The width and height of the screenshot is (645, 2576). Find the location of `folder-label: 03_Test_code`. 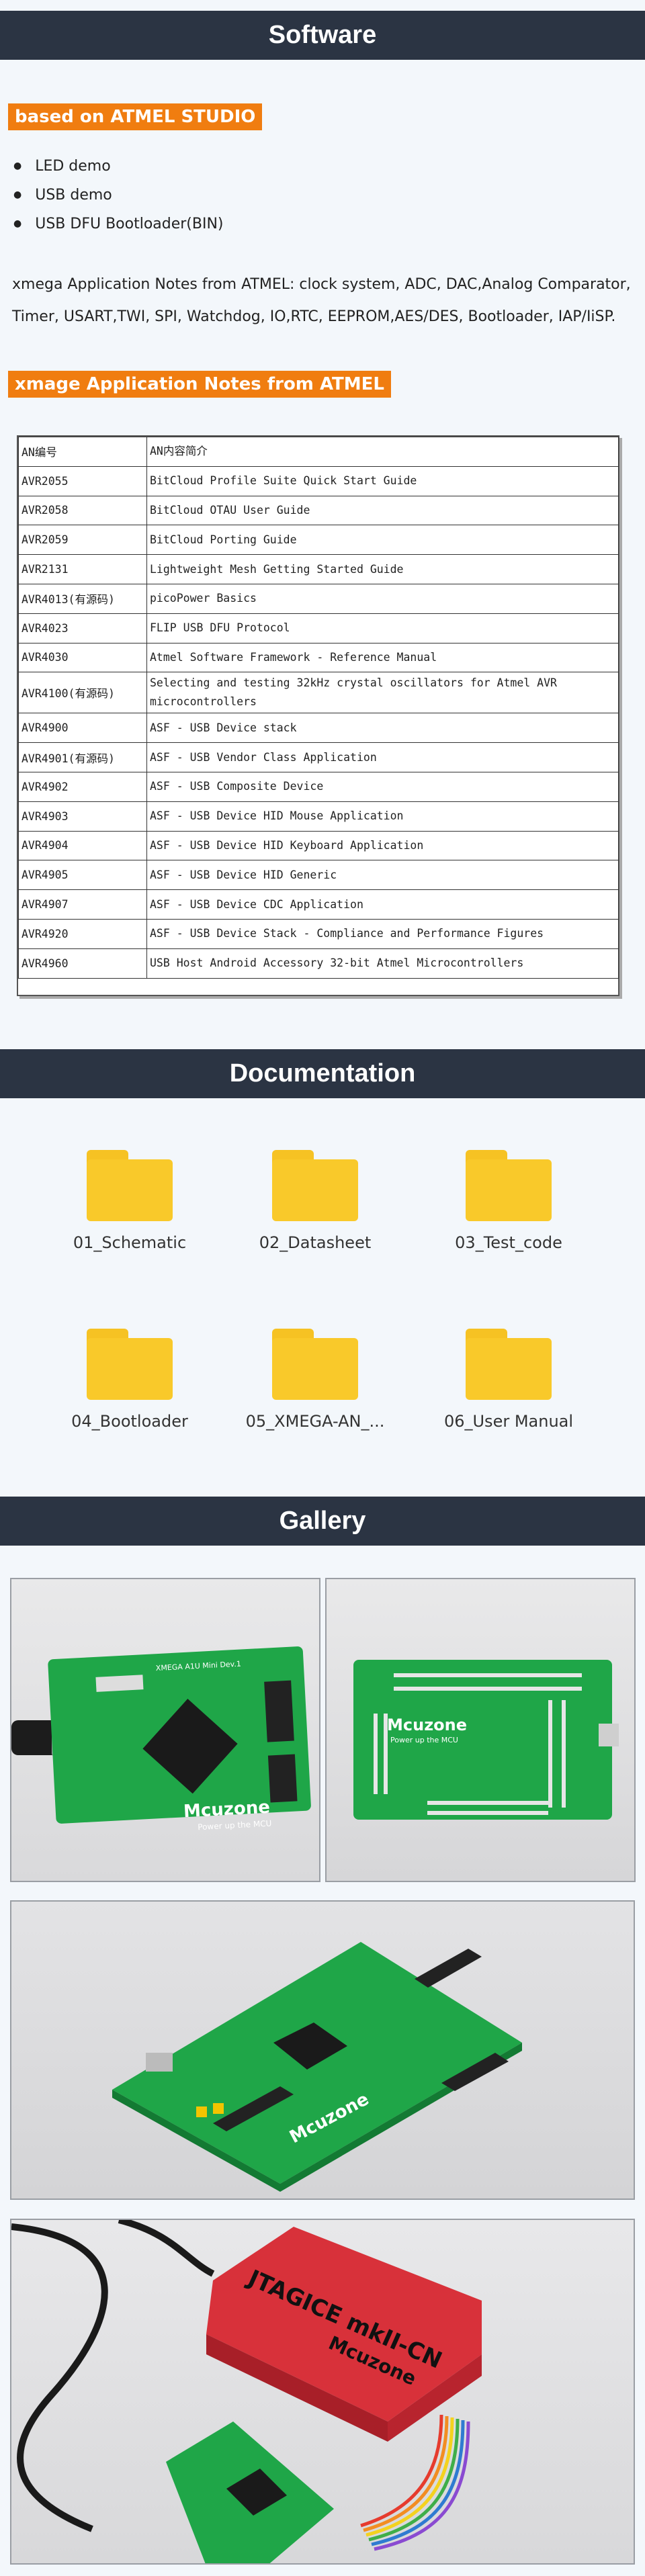

folder-label: 03_Test_code is located at coordinates (508, 1243).